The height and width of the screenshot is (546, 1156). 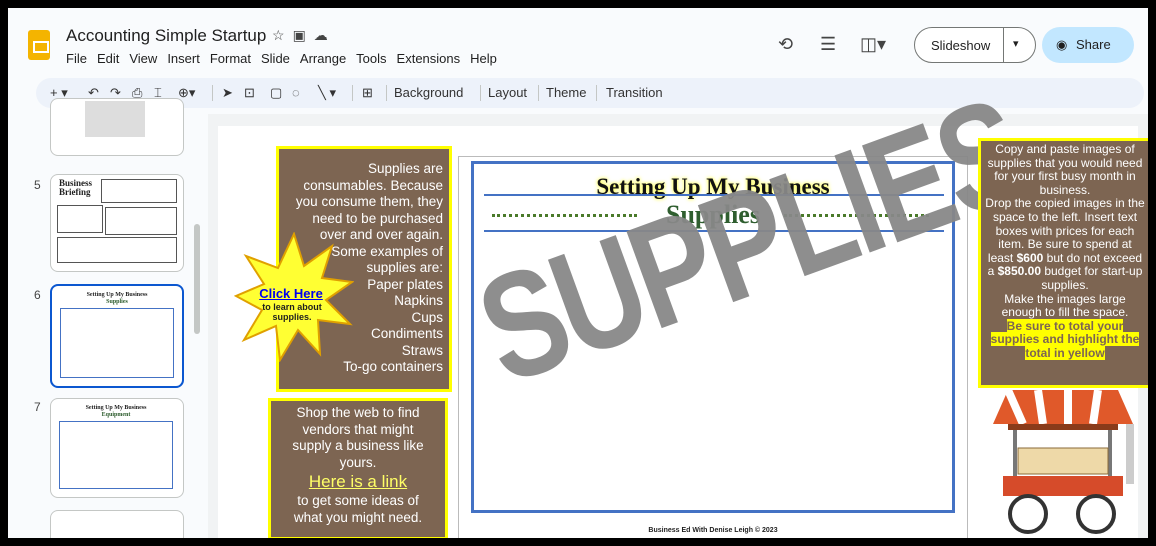 I want to click on food-cart-image, so click(x=1063, y=461).